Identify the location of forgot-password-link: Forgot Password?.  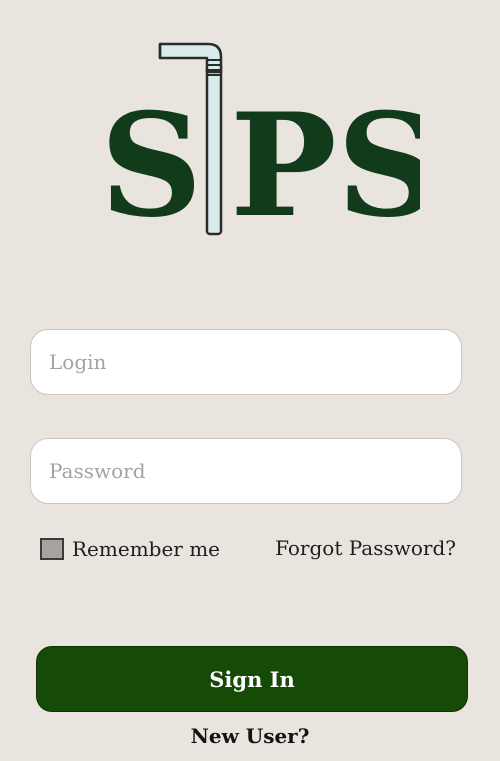
(365, 548).